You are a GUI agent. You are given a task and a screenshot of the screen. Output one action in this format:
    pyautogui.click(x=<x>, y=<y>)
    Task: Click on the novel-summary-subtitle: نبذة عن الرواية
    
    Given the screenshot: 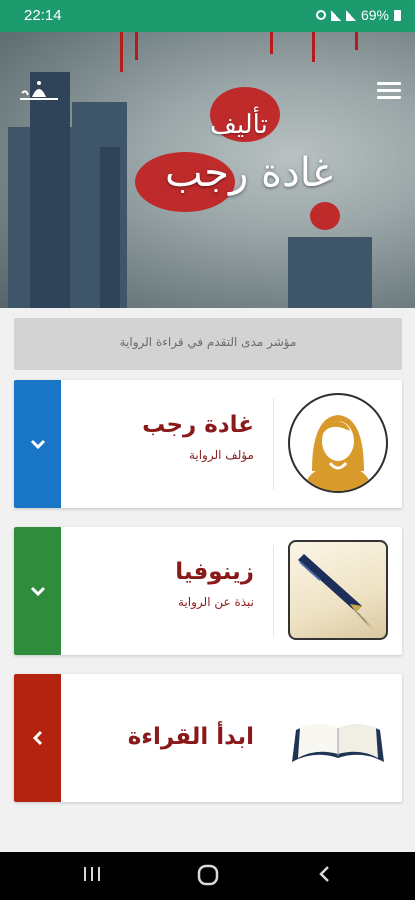 What is the action you would take?
    pyautogui.click(x=216, y=602)
    